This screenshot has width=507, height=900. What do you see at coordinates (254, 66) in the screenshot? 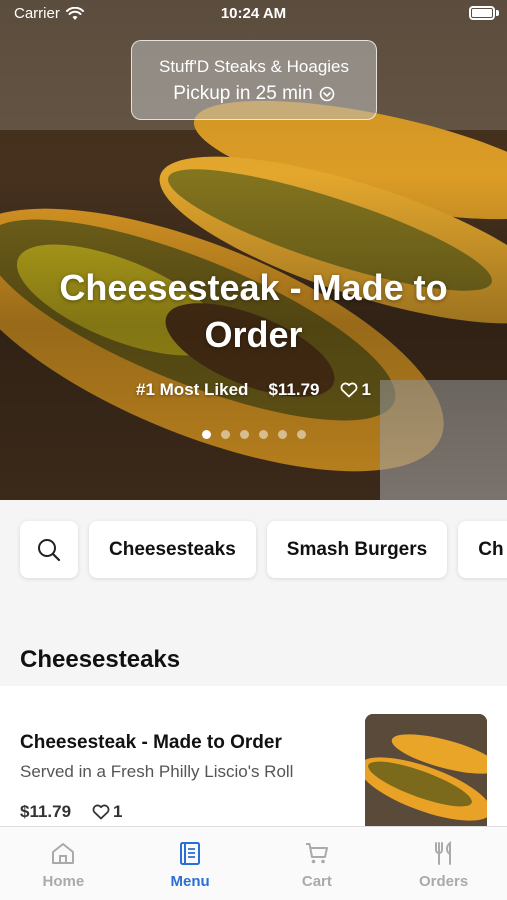
I see `store-name: Stuff'D Steaks & Hoagies` at bounding box center [254, 66].